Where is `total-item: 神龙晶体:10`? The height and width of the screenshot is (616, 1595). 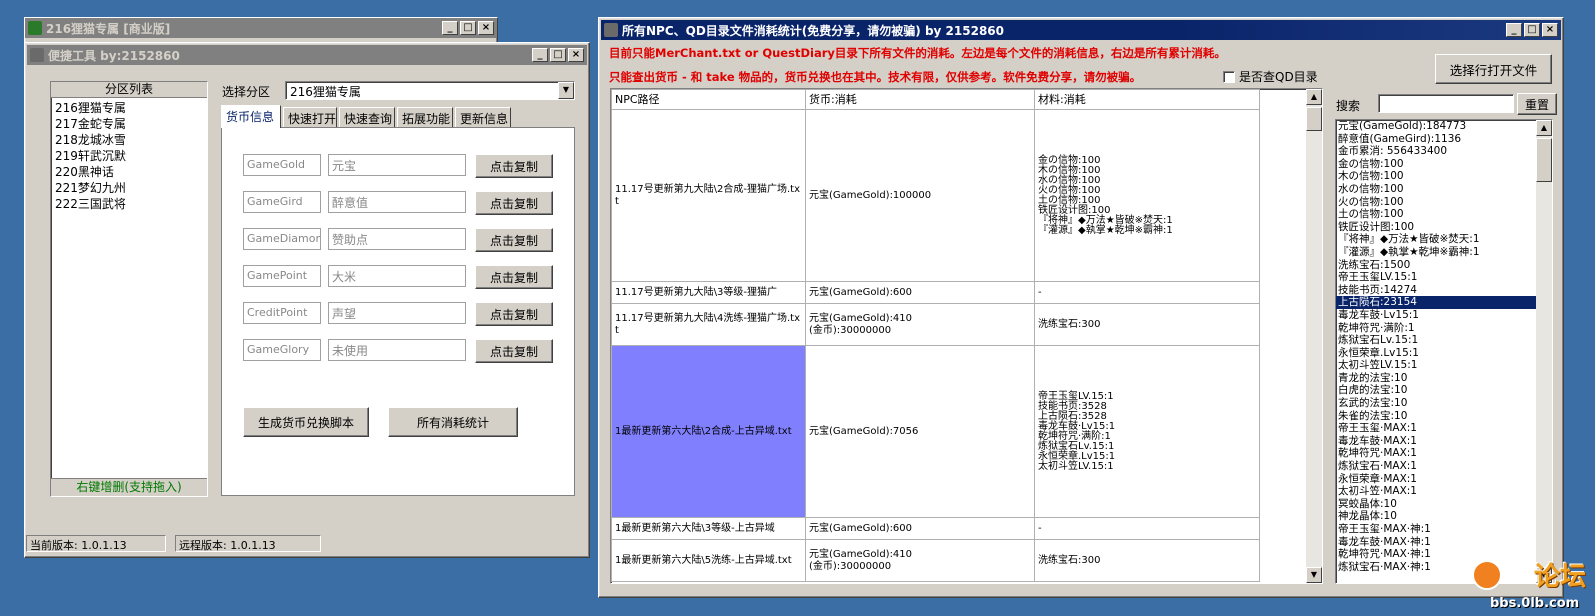
total-item: 神龙晶体:10 is located at coordinates (1436, 516).